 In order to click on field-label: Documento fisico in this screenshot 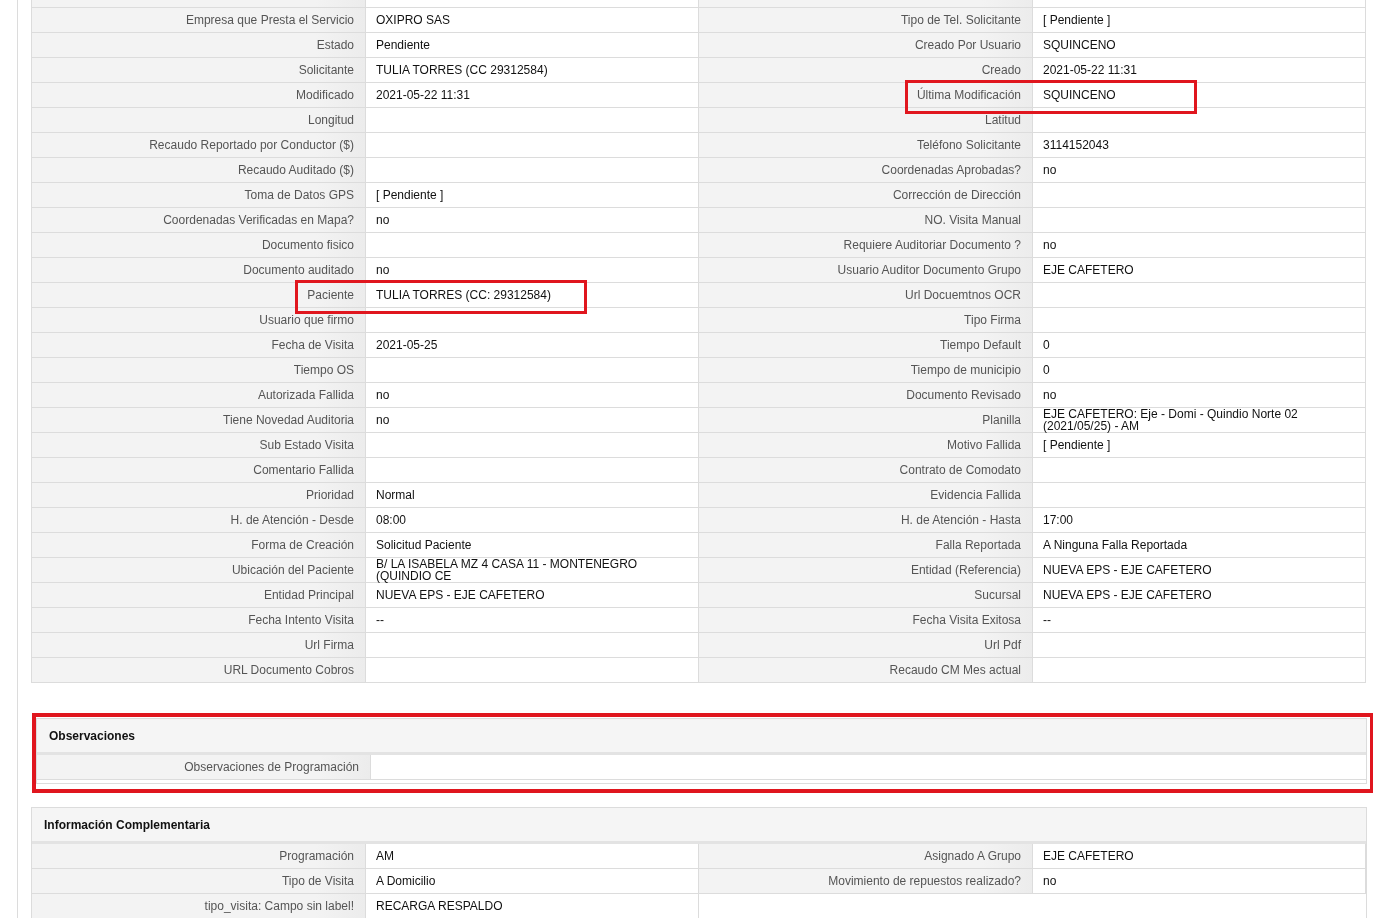, I will do `click(307, 245)`.